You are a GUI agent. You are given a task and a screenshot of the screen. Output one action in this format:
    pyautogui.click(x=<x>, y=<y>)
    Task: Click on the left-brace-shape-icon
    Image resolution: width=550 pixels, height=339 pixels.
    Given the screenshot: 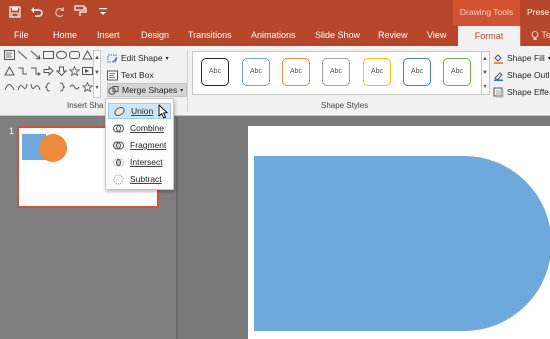 What is the action you would take?
    pyautogui.click(x=48, y=88)
    